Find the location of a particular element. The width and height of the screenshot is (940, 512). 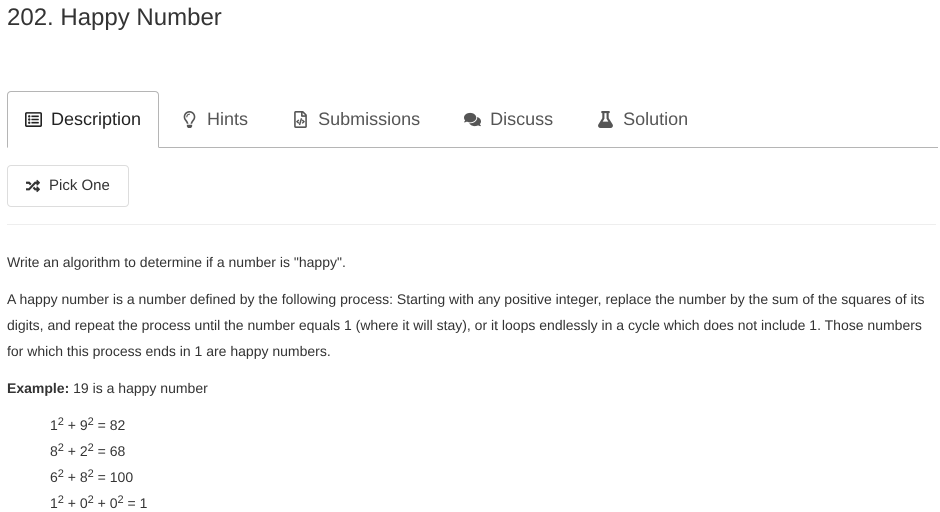

equation: 1$^{2}$ + 9$^{2}$ = 82 is located at coordinates (88, 424).